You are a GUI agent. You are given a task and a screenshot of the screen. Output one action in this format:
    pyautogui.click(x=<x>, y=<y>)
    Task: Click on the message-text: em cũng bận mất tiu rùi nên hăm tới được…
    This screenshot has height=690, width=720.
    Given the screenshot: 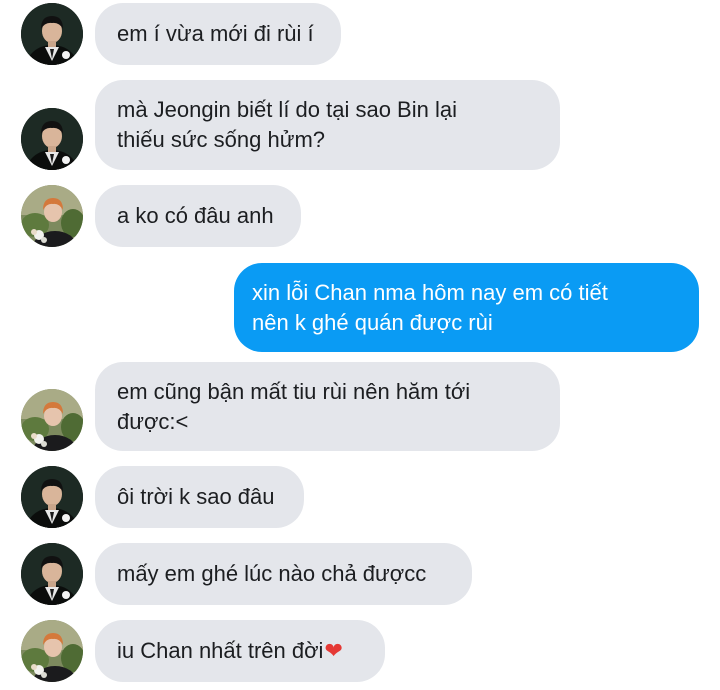 What is the action you would take?
    pyautogui.click(x=294, y=406)
    